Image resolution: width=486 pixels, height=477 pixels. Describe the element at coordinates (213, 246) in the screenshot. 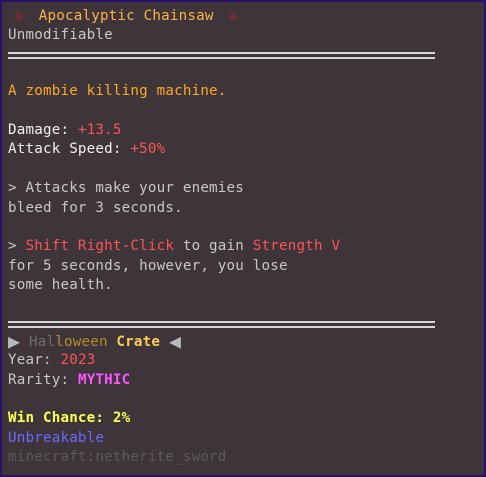

I see `ability-mid: to gain` at that location.